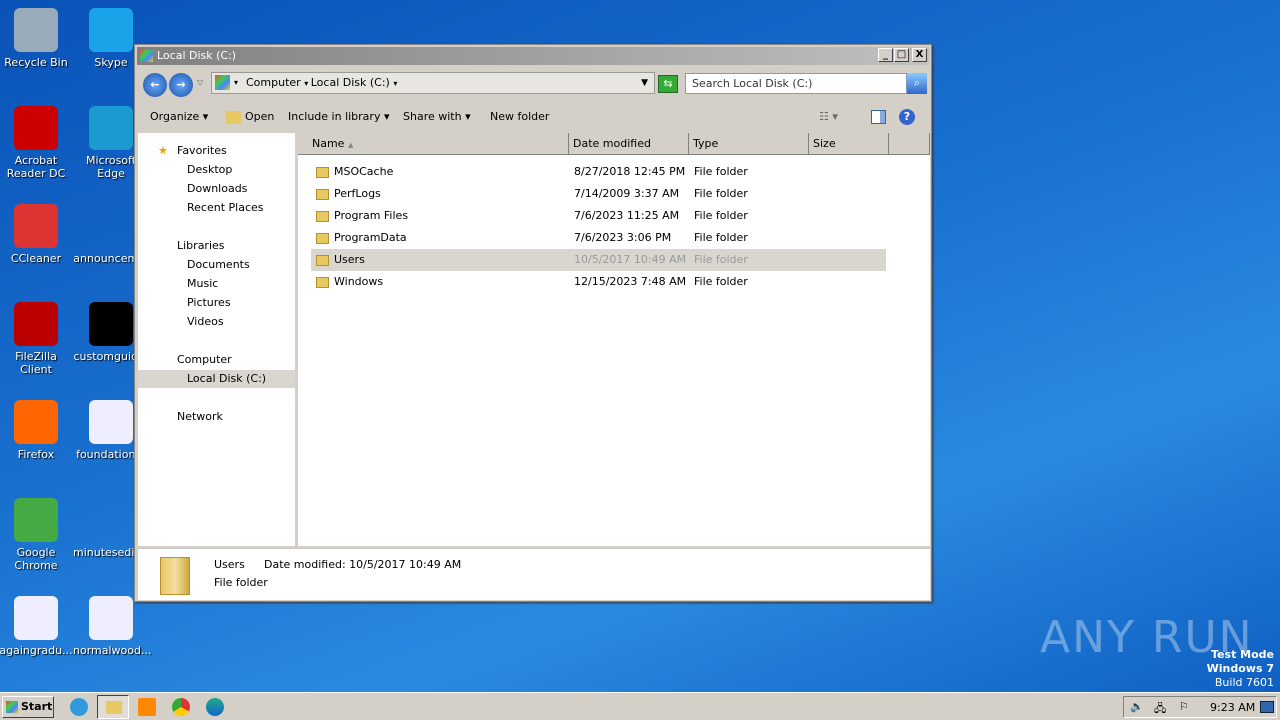 The image size is (1280, 720). I want to click on file-name: Windows, so click(359, 281).